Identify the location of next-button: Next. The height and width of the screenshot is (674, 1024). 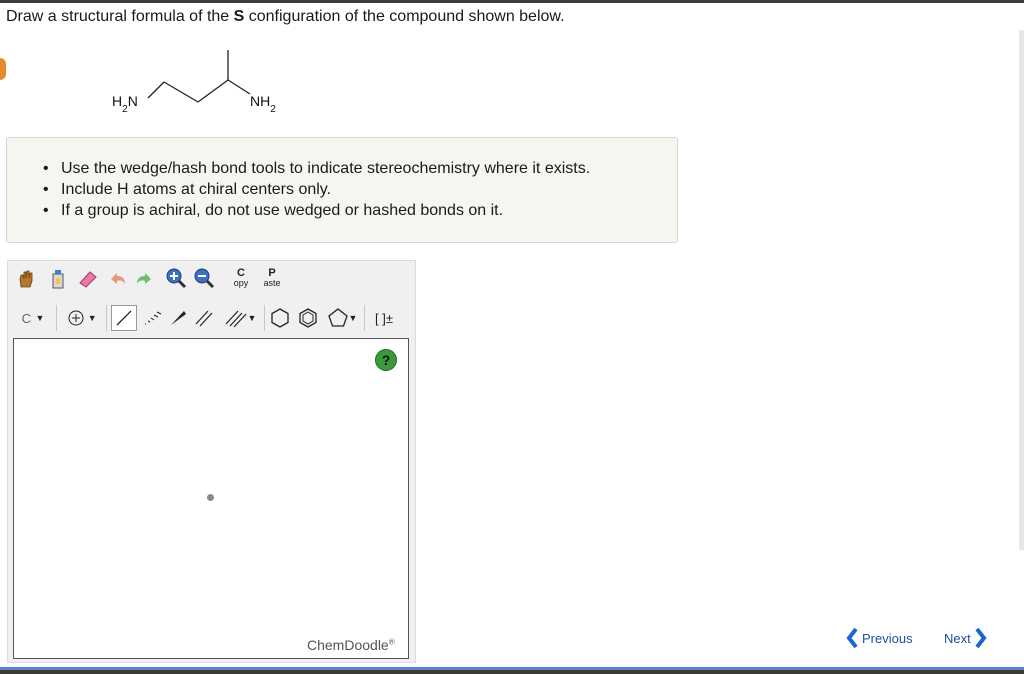
(965, 638).